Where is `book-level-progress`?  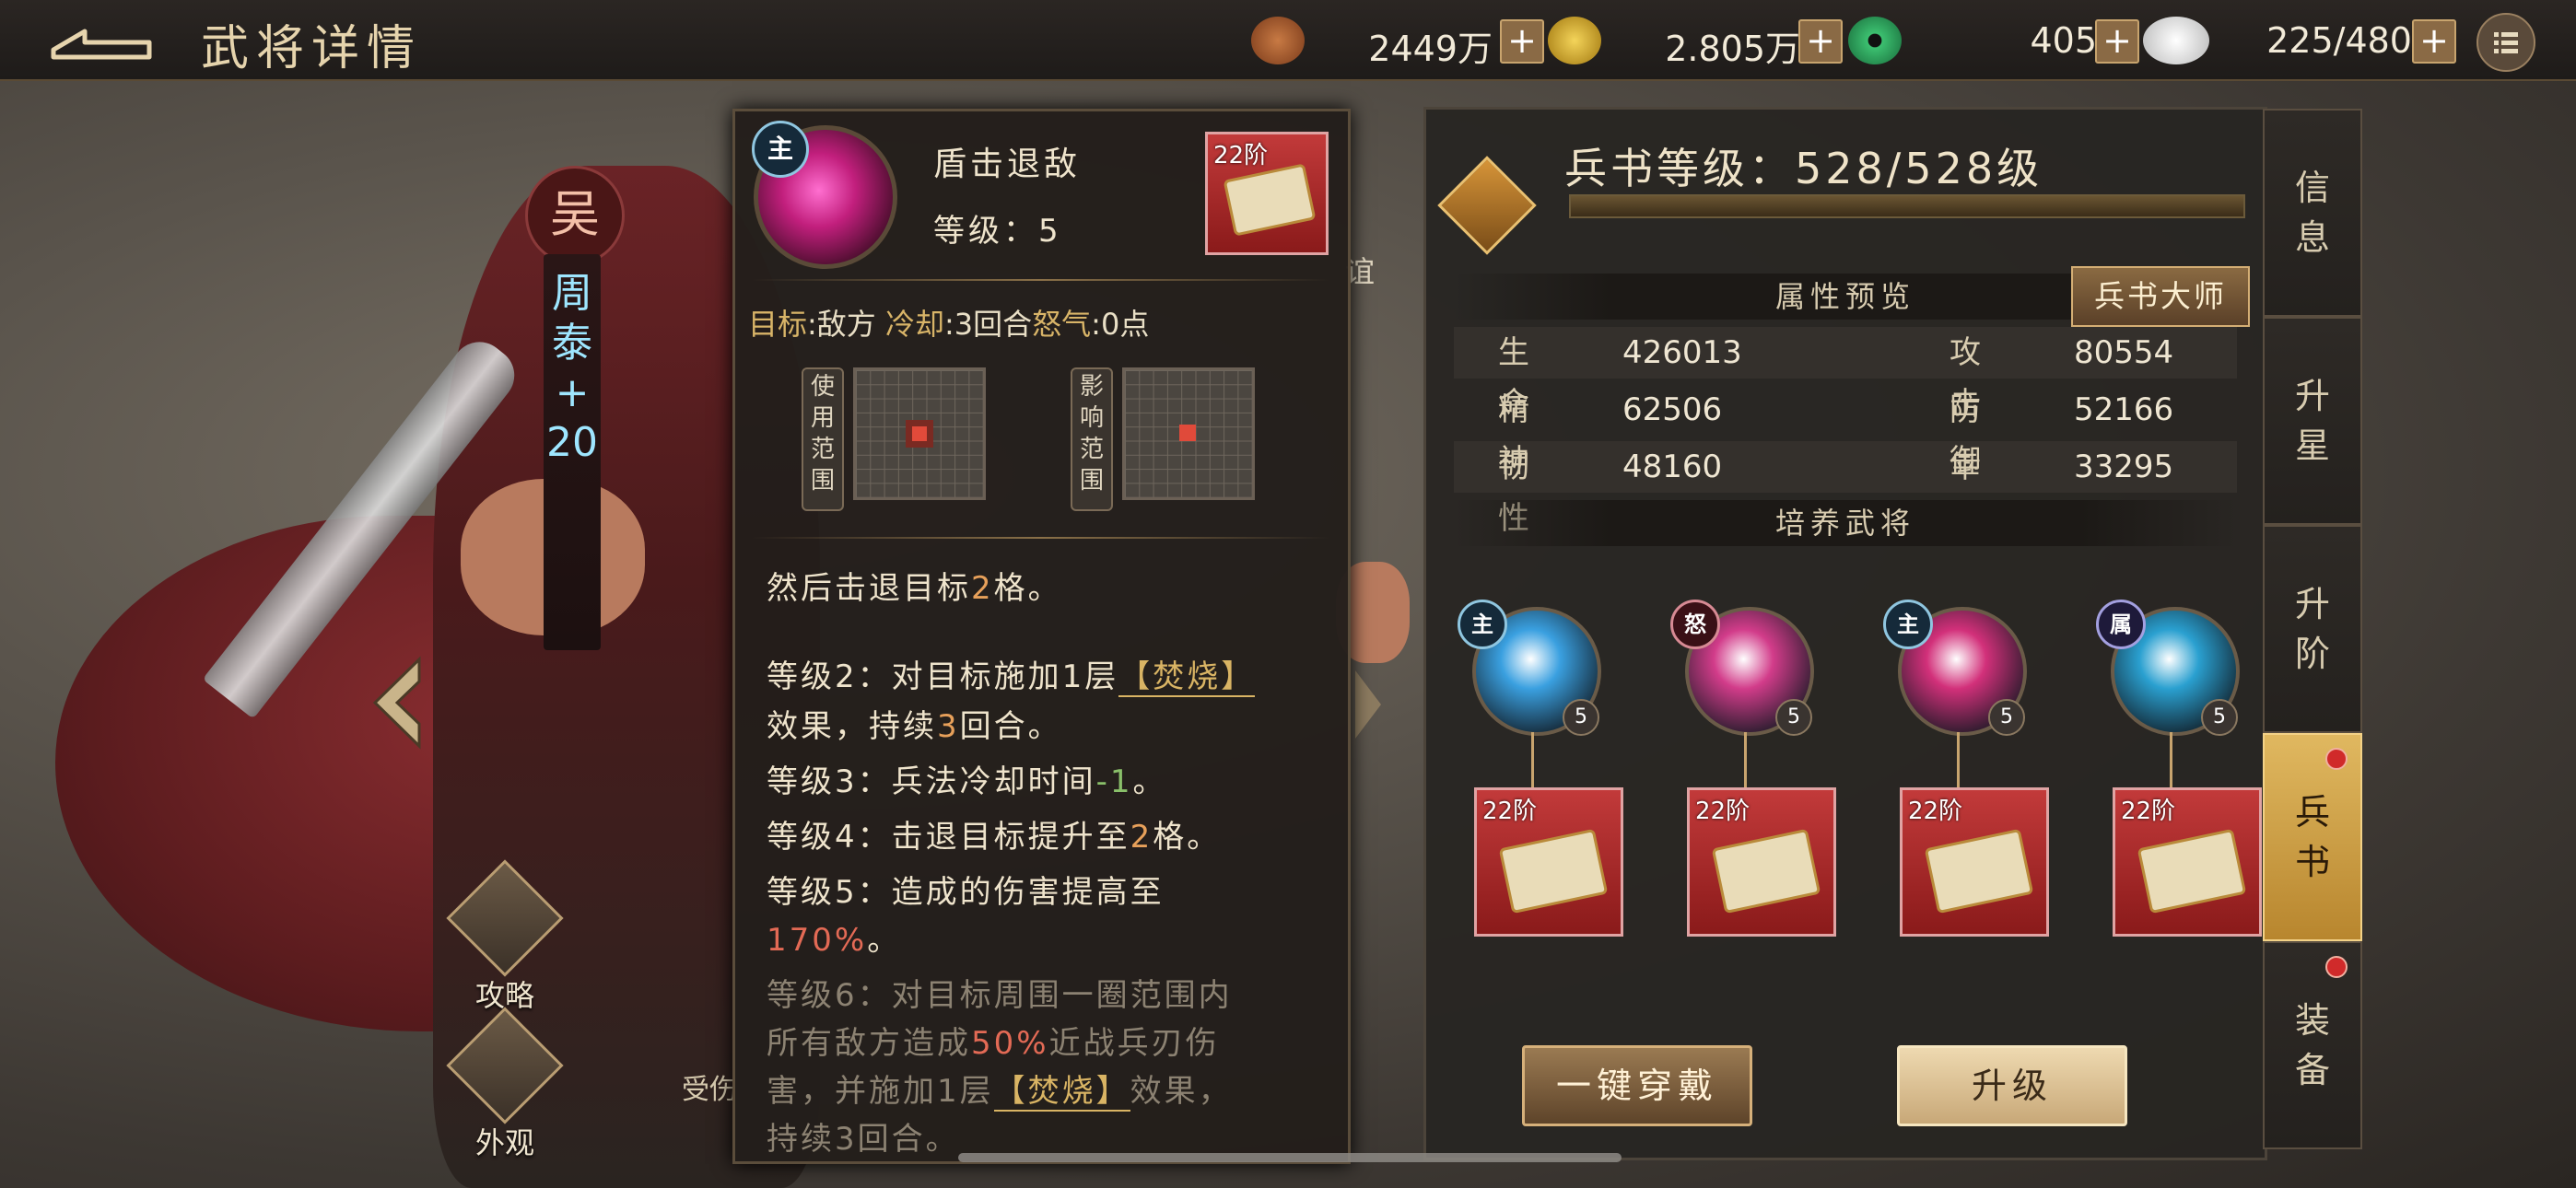
book-level-progress is located at coordinates (1907, 206).